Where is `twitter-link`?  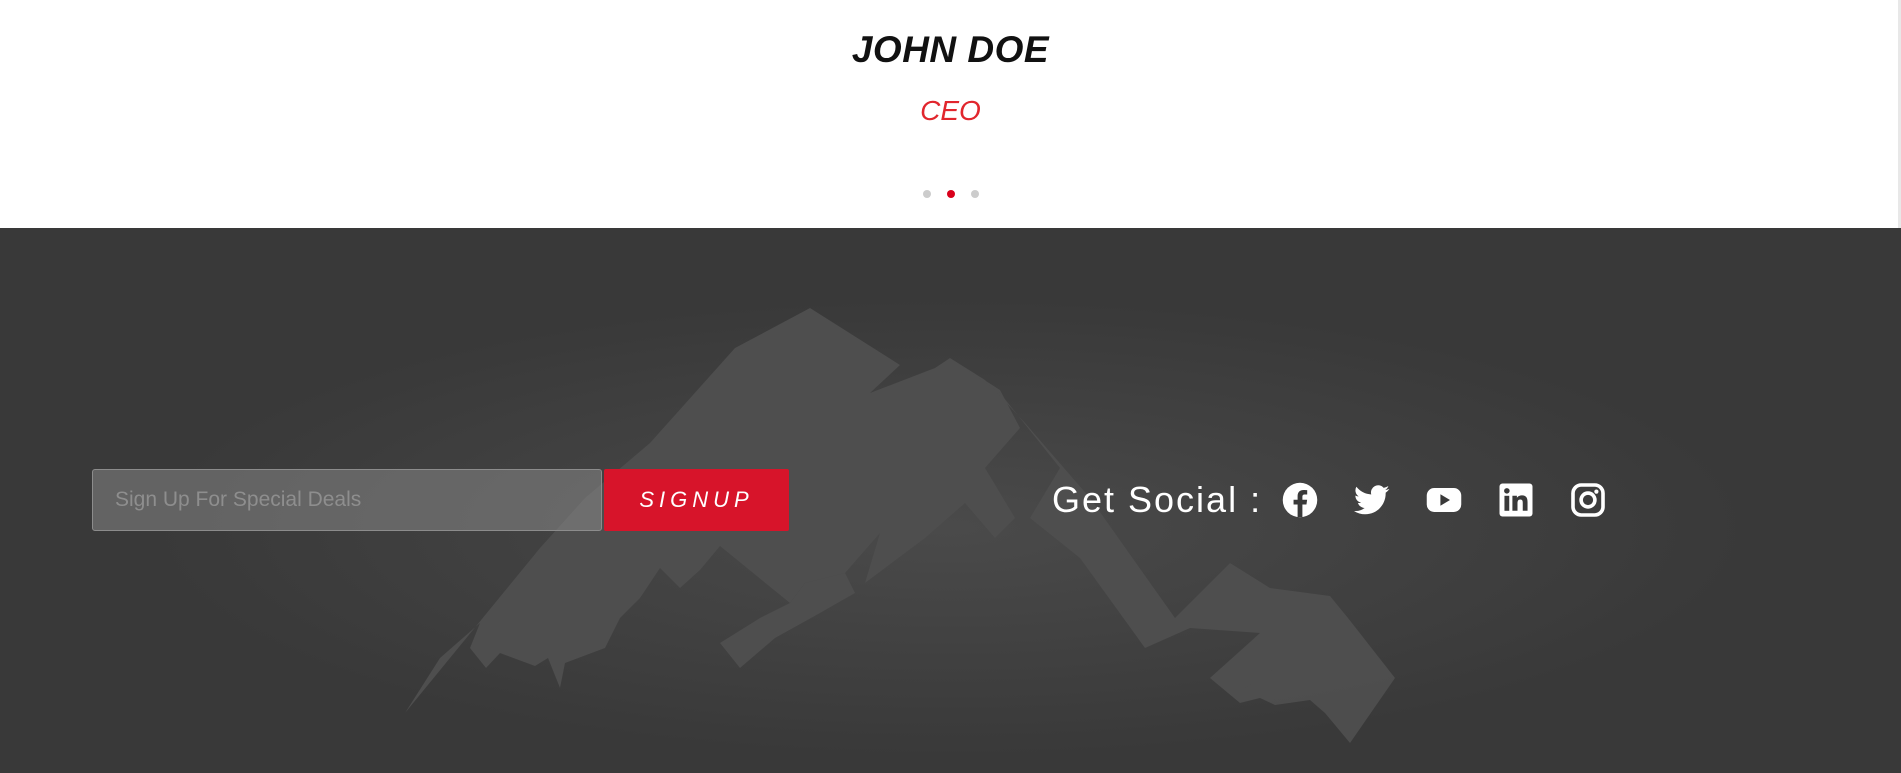
twitter-link is located at coordinates (1372, 500).